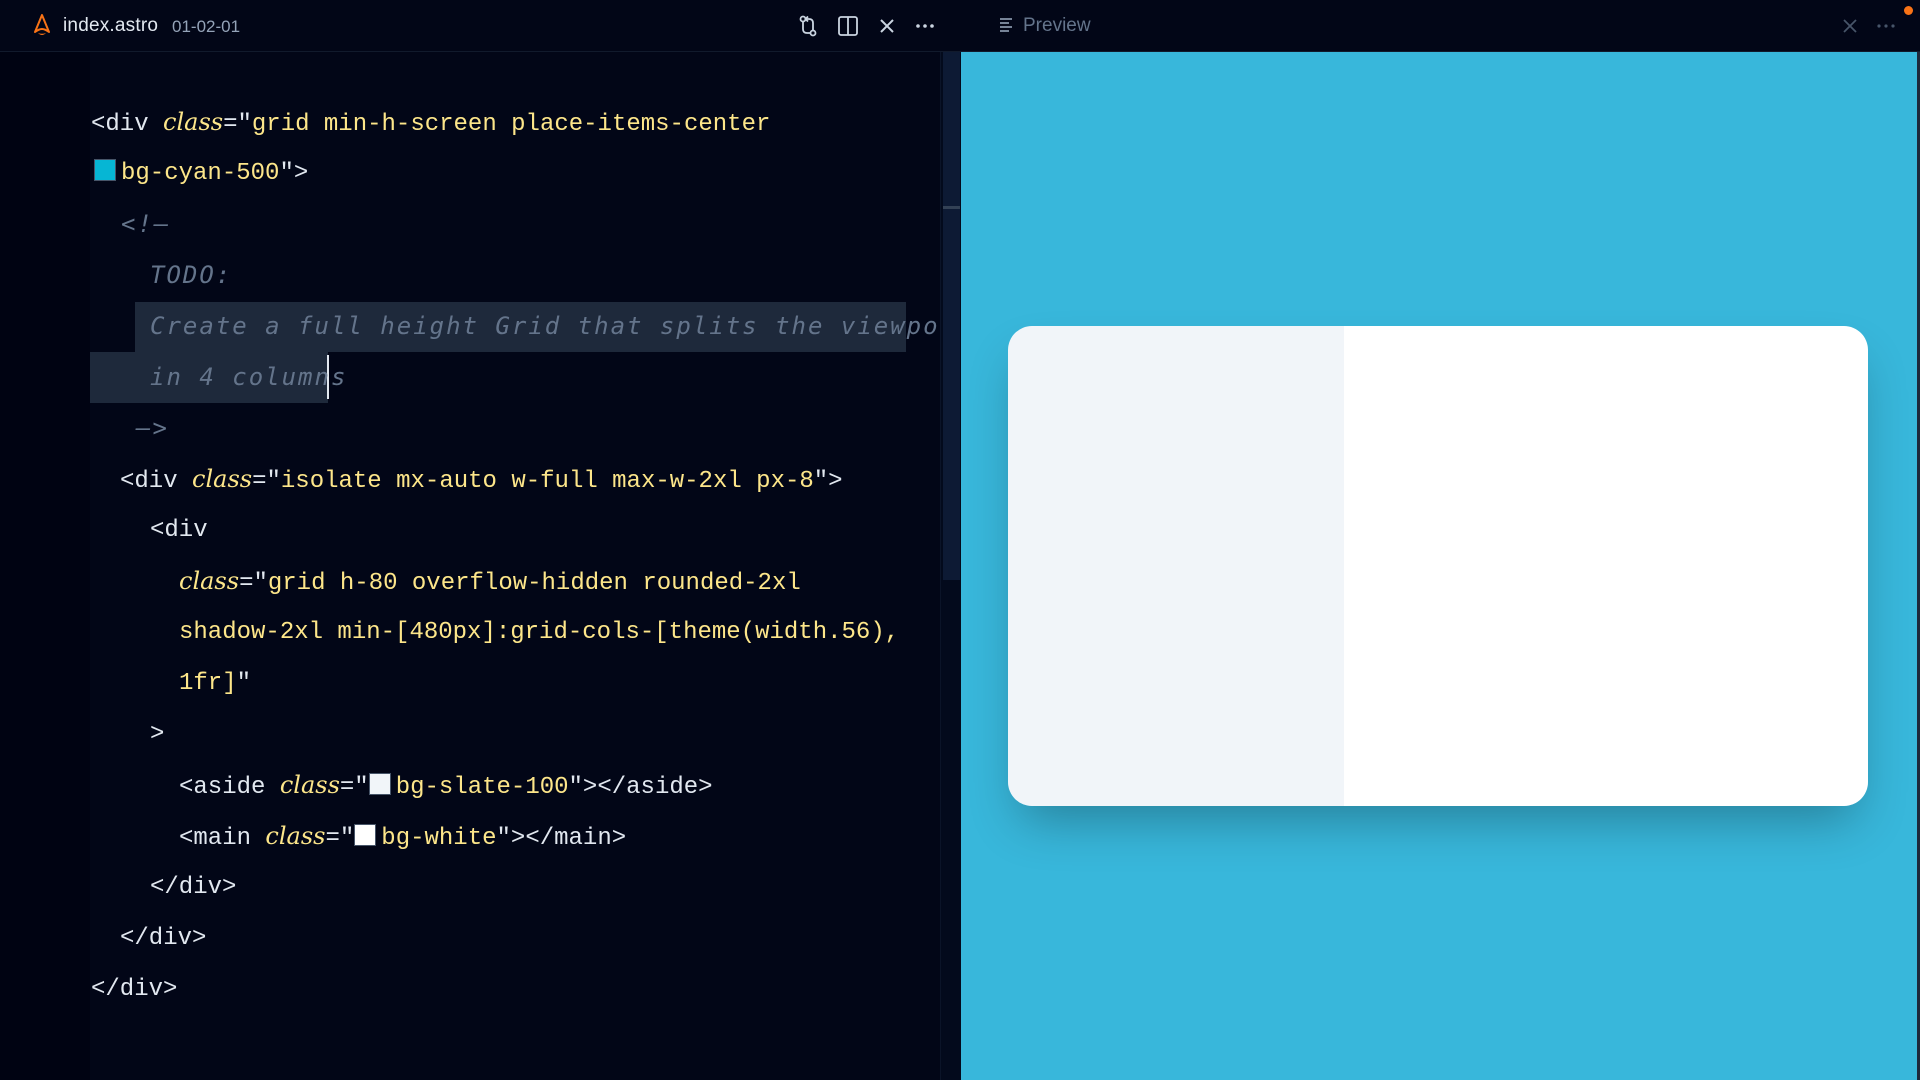  Describe the element at coordinates (534, 583) in the screenshot. I see `code-token: grid h-80 overflow-hidden rounded-2xl` at that location.